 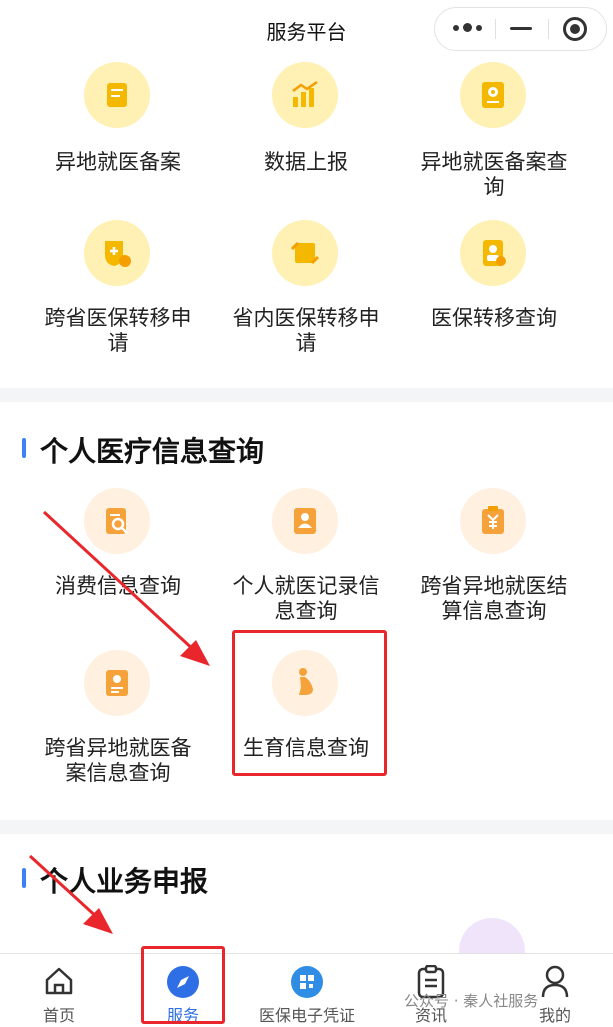 What do you see at coordinates (119, 722) in the screenshot?
I see `annotation-arrows` at bounding box center [119, 722].